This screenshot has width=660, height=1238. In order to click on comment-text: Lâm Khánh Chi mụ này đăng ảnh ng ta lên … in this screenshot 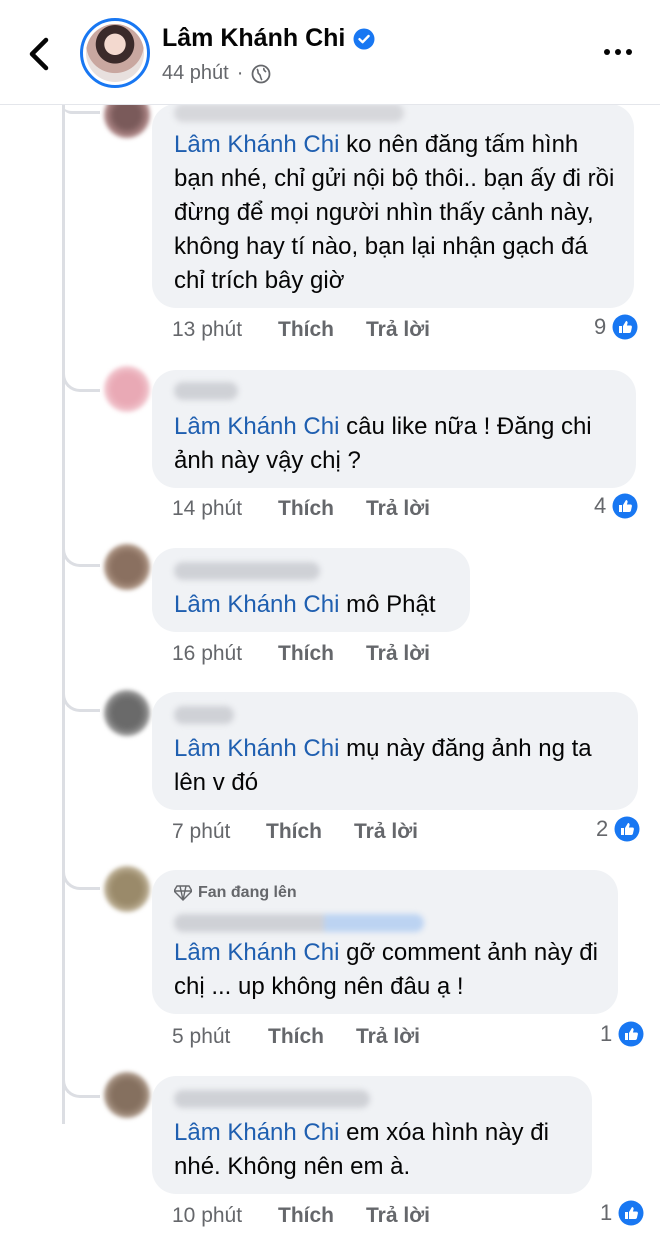, I will do `click(383, 765)`.